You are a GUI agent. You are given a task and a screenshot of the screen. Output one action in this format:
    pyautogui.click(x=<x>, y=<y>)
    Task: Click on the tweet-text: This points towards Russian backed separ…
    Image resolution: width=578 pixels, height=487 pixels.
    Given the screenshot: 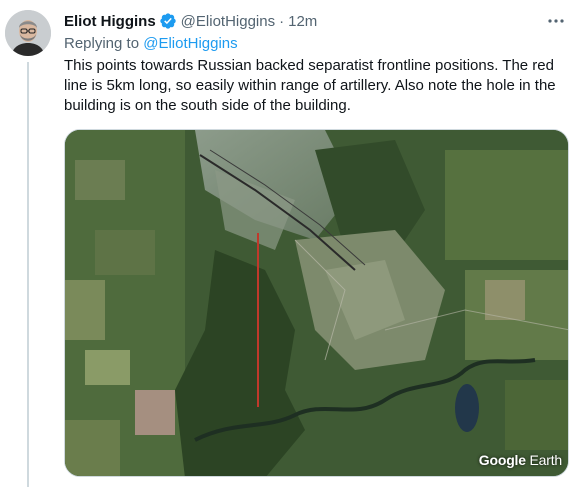 What is the action you would take?
    pyautogui.click(x=310, y=85)
    